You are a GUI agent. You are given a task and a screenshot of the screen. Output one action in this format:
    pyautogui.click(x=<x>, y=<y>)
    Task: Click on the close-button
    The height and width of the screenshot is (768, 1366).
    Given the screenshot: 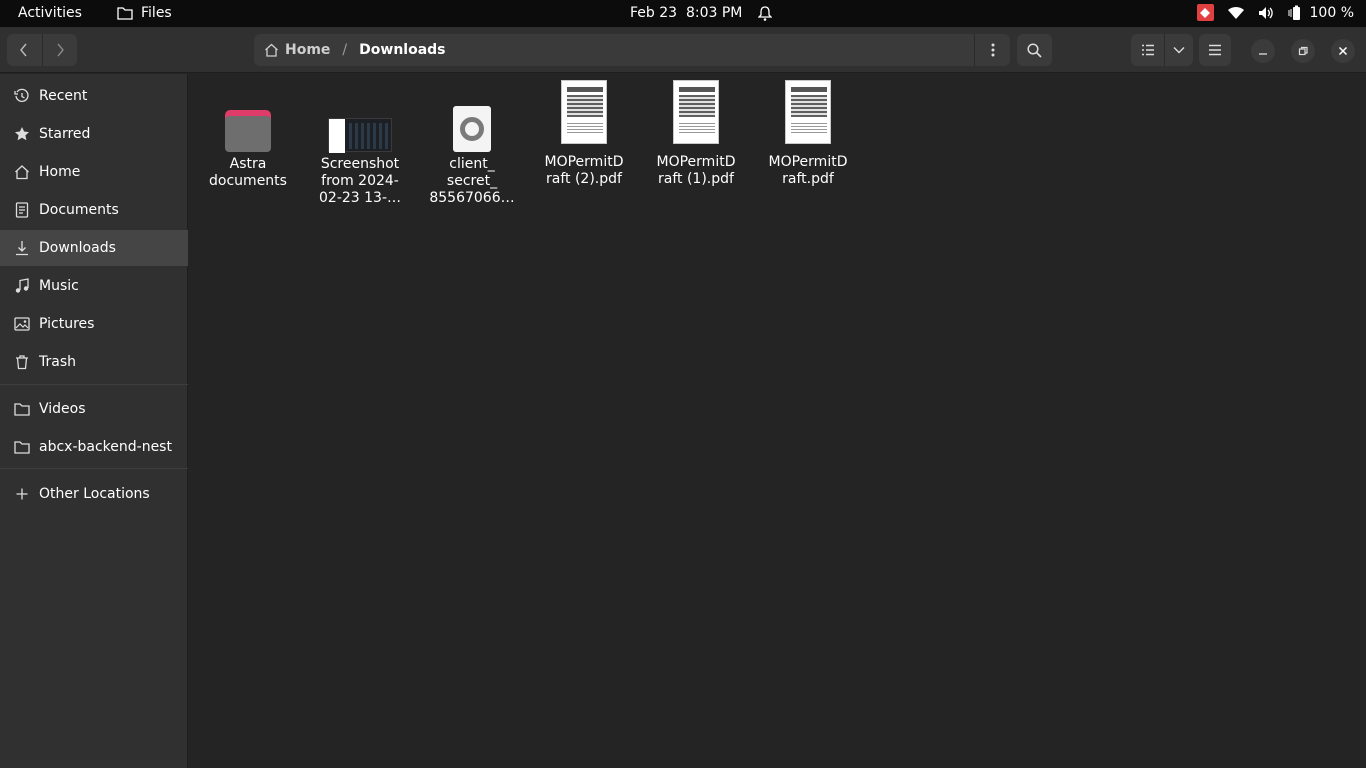 What is the action you would take?
    pyautogui.click(x=1343, y=51)
    